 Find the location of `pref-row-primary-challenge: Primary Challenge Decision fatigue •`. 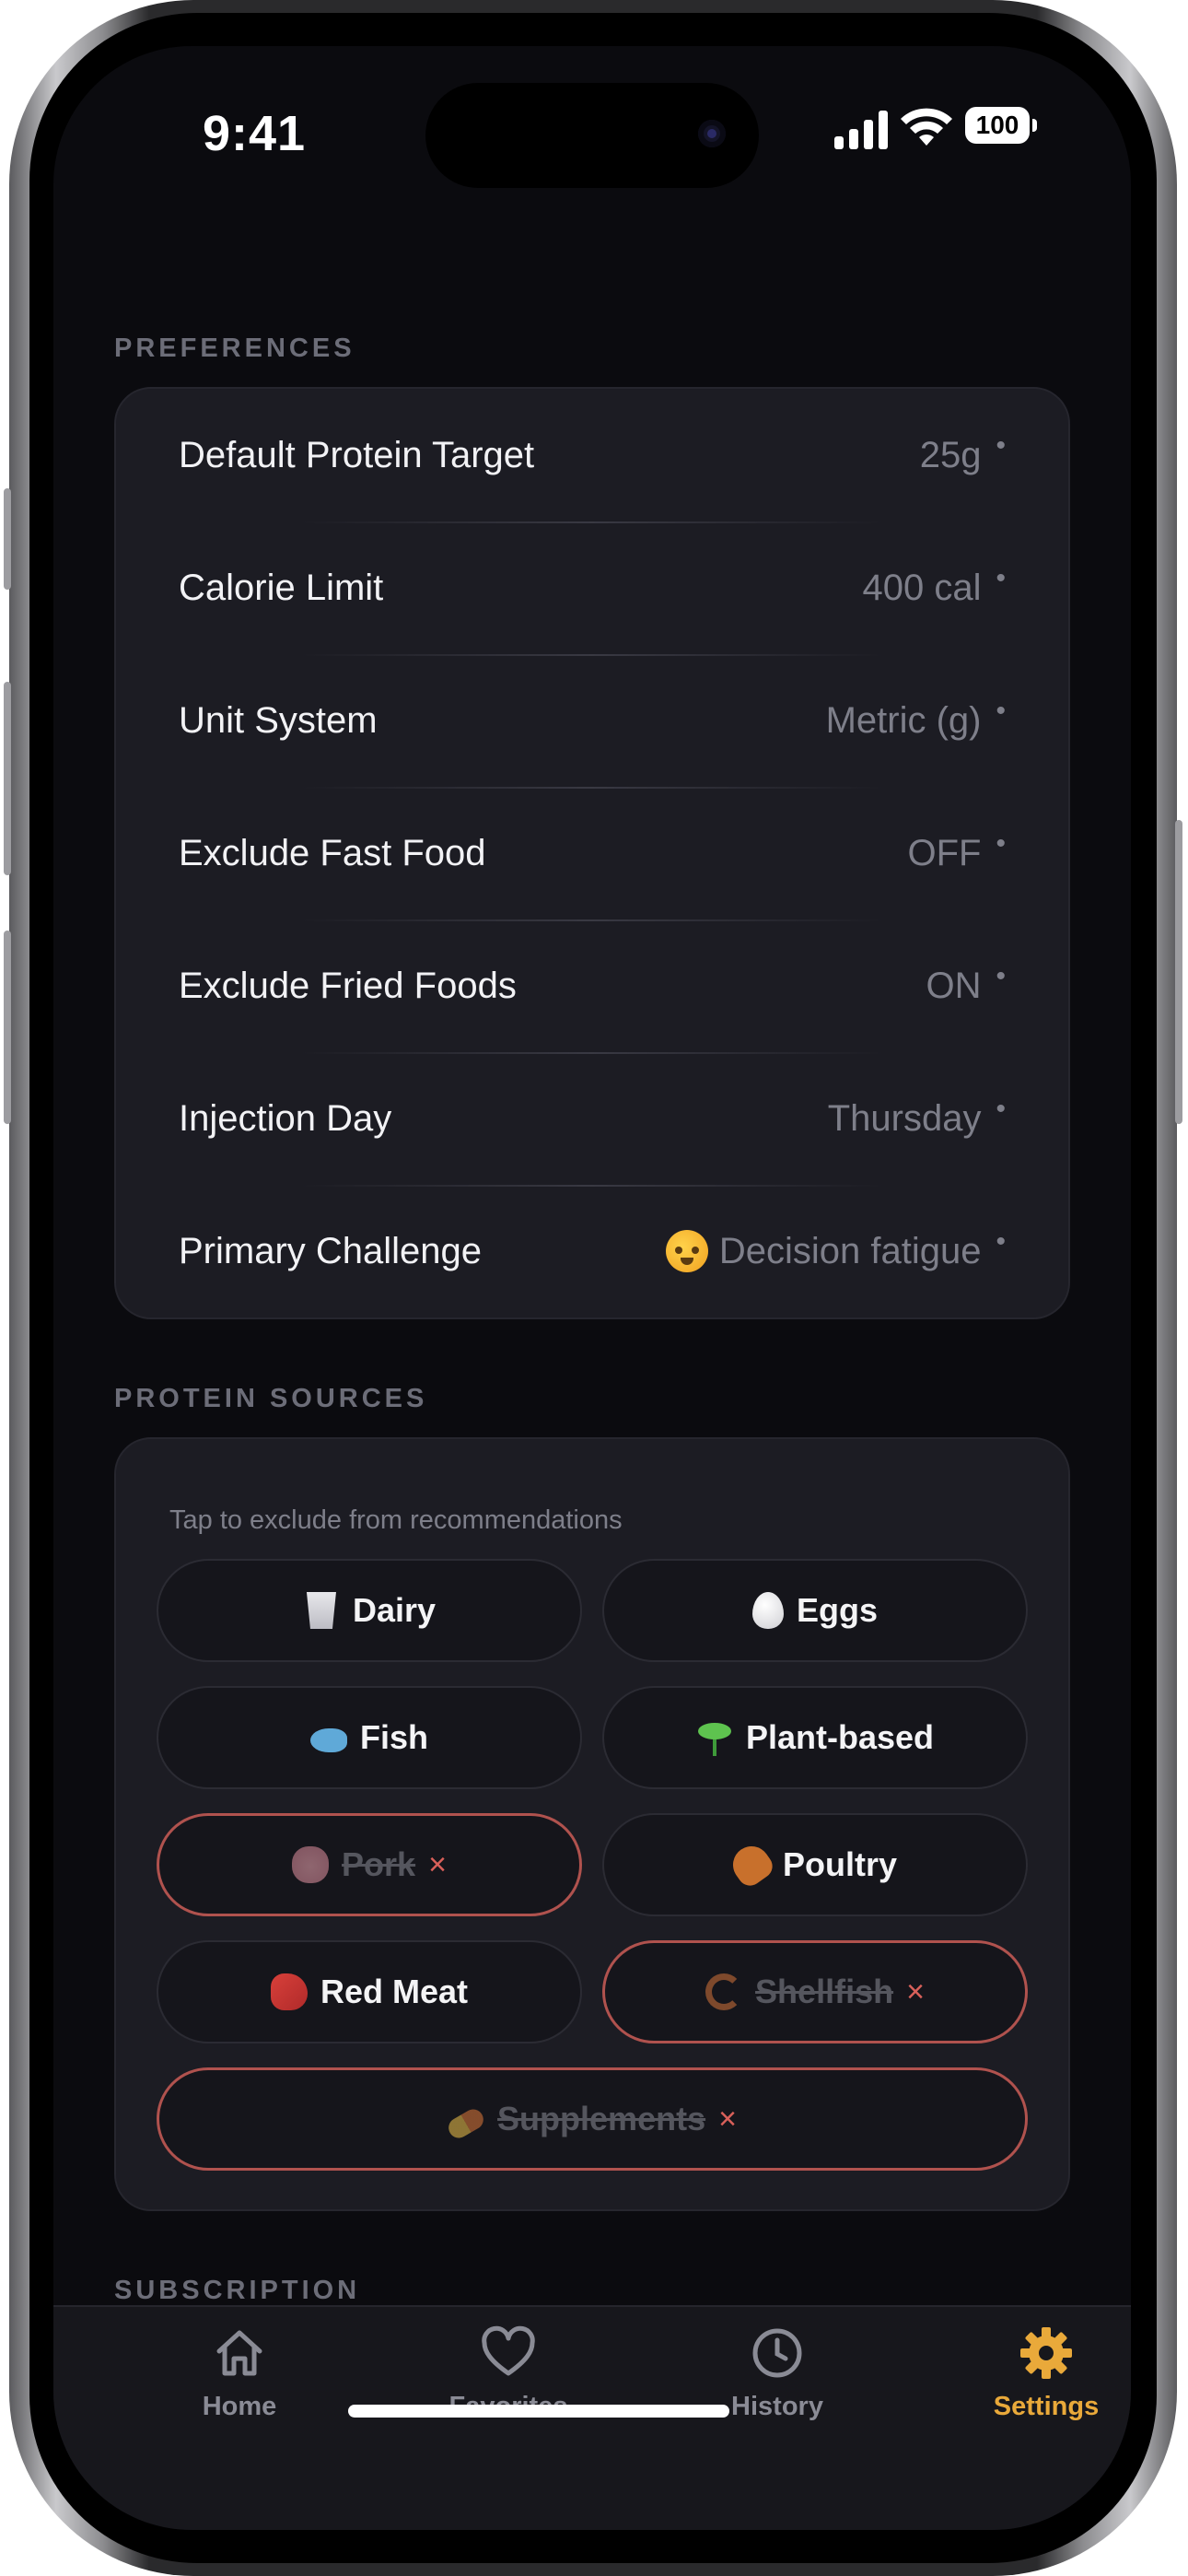

pref-row-primary-challenge: Primary Challenge Decision fatigue • is located at coordinates (592, 1251).